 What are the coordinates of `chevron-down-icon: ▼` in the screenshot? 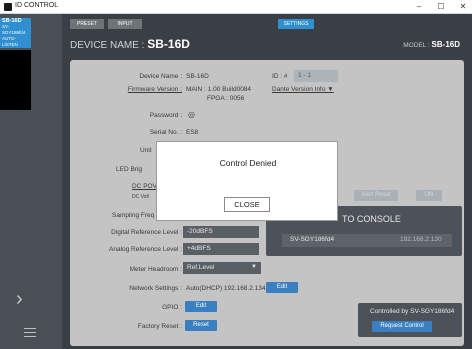 It's located at (254, 267).